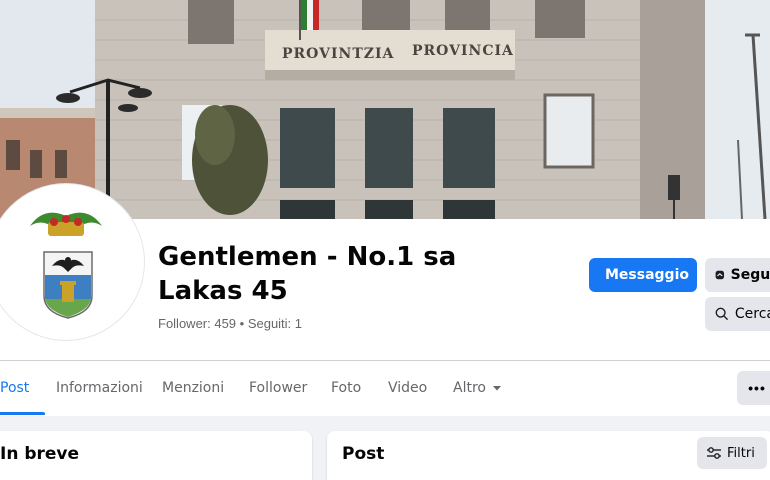 This screenshot has height=480, width=770. I want to click on follow-button: Segui, so click(737, 275).